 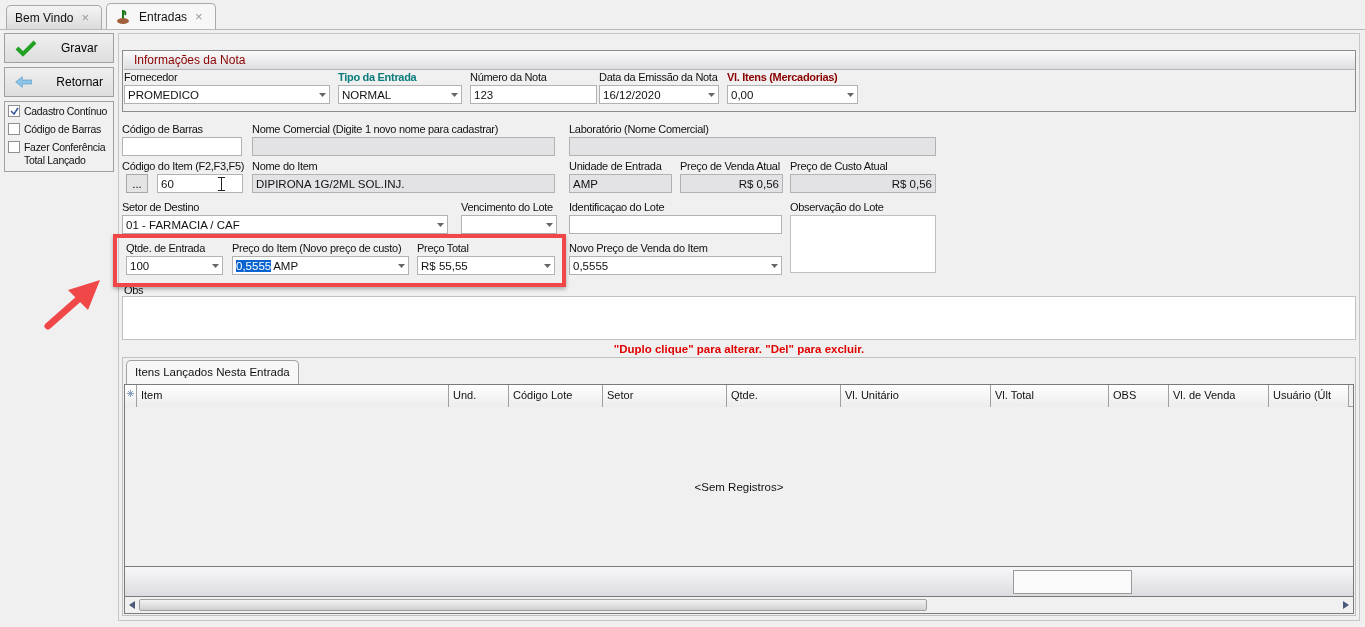 What do you see at coordinates (507, 207) in the screenshot?
I see `field-label: Vencimento do Lote` at bounding box center [507, 207].